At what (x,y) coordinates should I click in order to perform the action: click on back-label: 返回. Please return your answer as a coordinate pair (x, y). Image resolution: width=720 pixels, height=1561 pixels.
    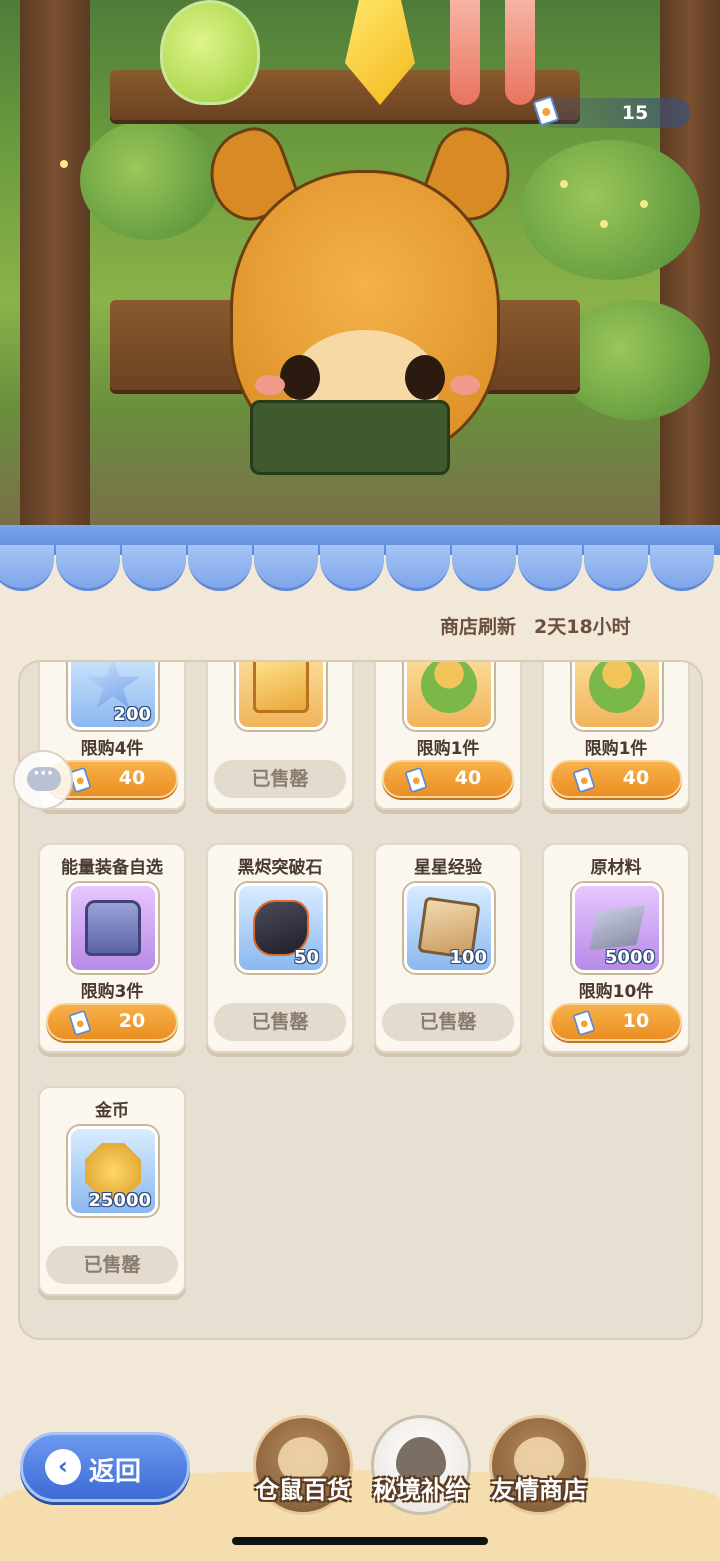
    Looking at the image, I should click on (115, 1472).